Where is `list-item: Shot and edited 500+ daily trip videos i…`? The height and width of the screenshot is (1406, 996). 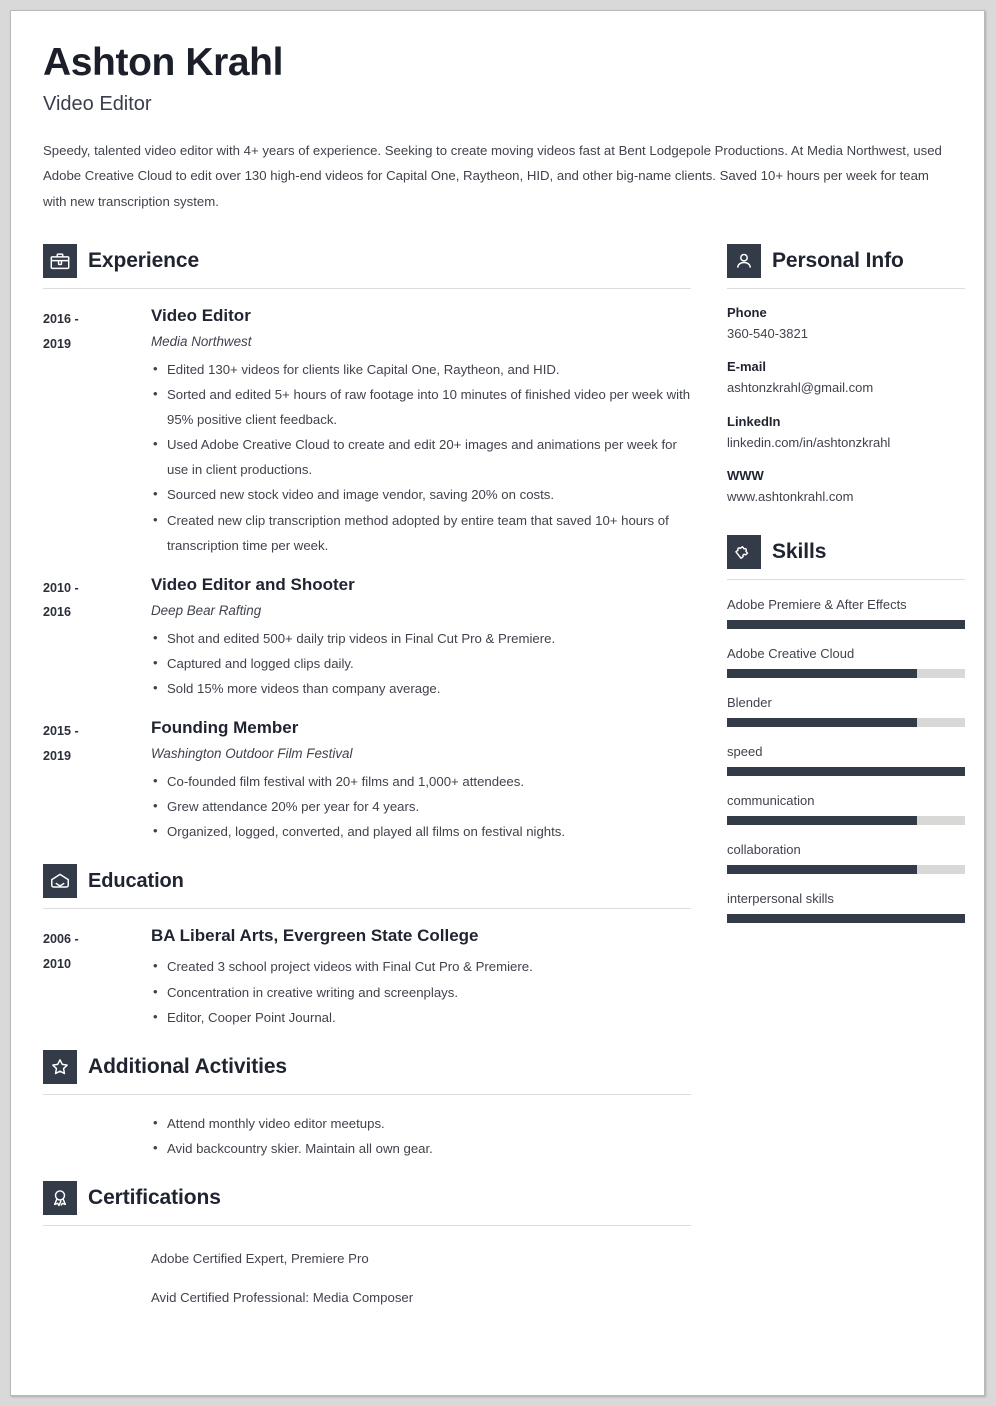
list-item: Shot and edited 500+ daily trip videos i… is located at coordinates (421, 638).